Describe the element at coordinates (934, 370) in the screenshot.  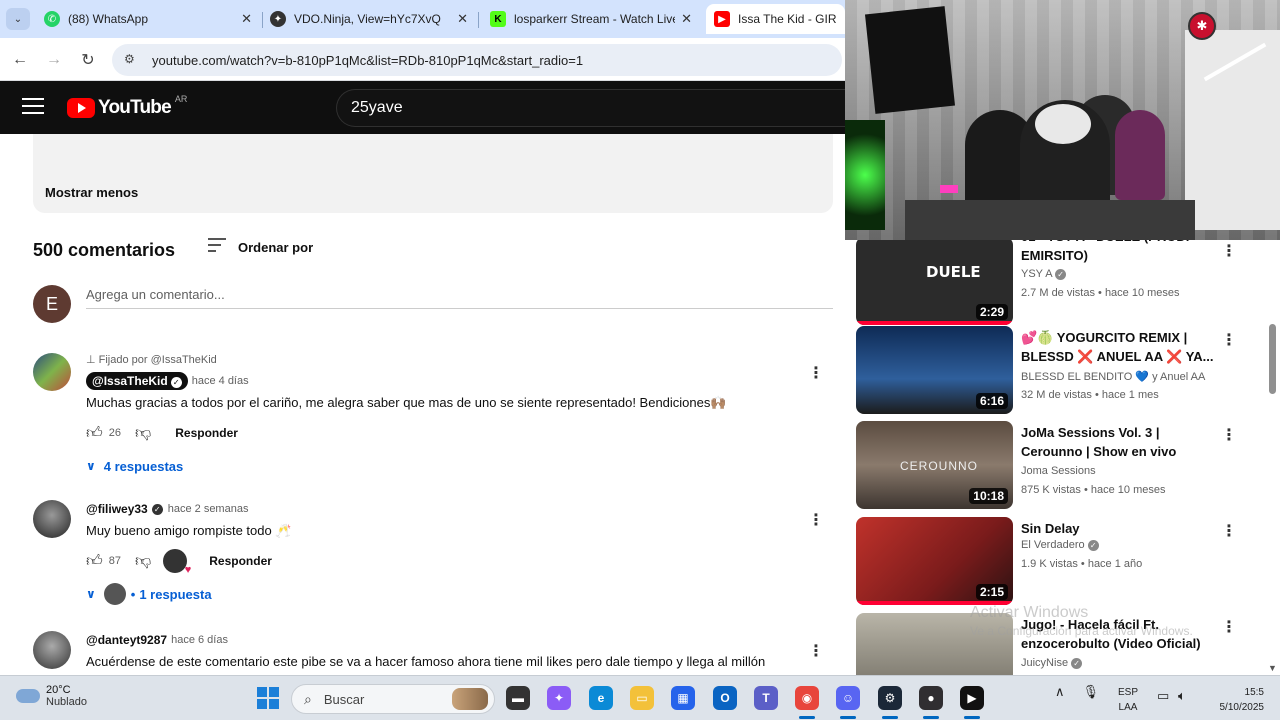
I see `video-thumbnail: 6:16` at that location.